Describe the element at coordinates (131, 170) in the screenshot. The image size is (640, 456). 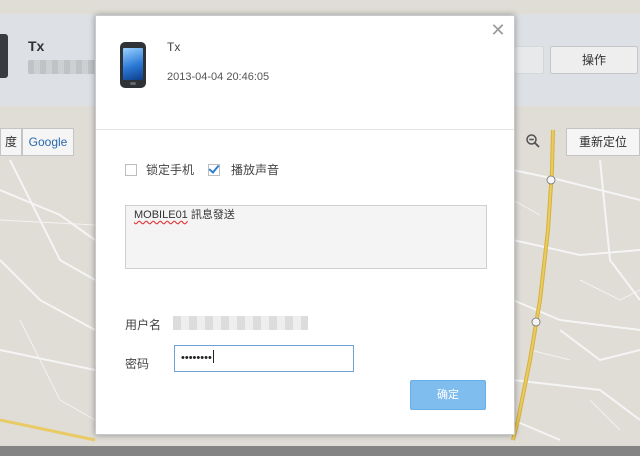
I see `lock-phone-checkbox` at that location.